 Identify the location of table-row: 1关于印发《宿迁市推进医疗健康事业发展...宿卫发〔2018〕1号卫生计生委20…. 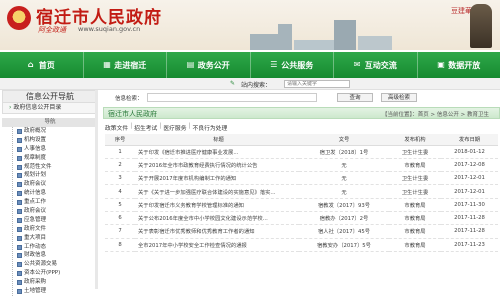
(301, 151).